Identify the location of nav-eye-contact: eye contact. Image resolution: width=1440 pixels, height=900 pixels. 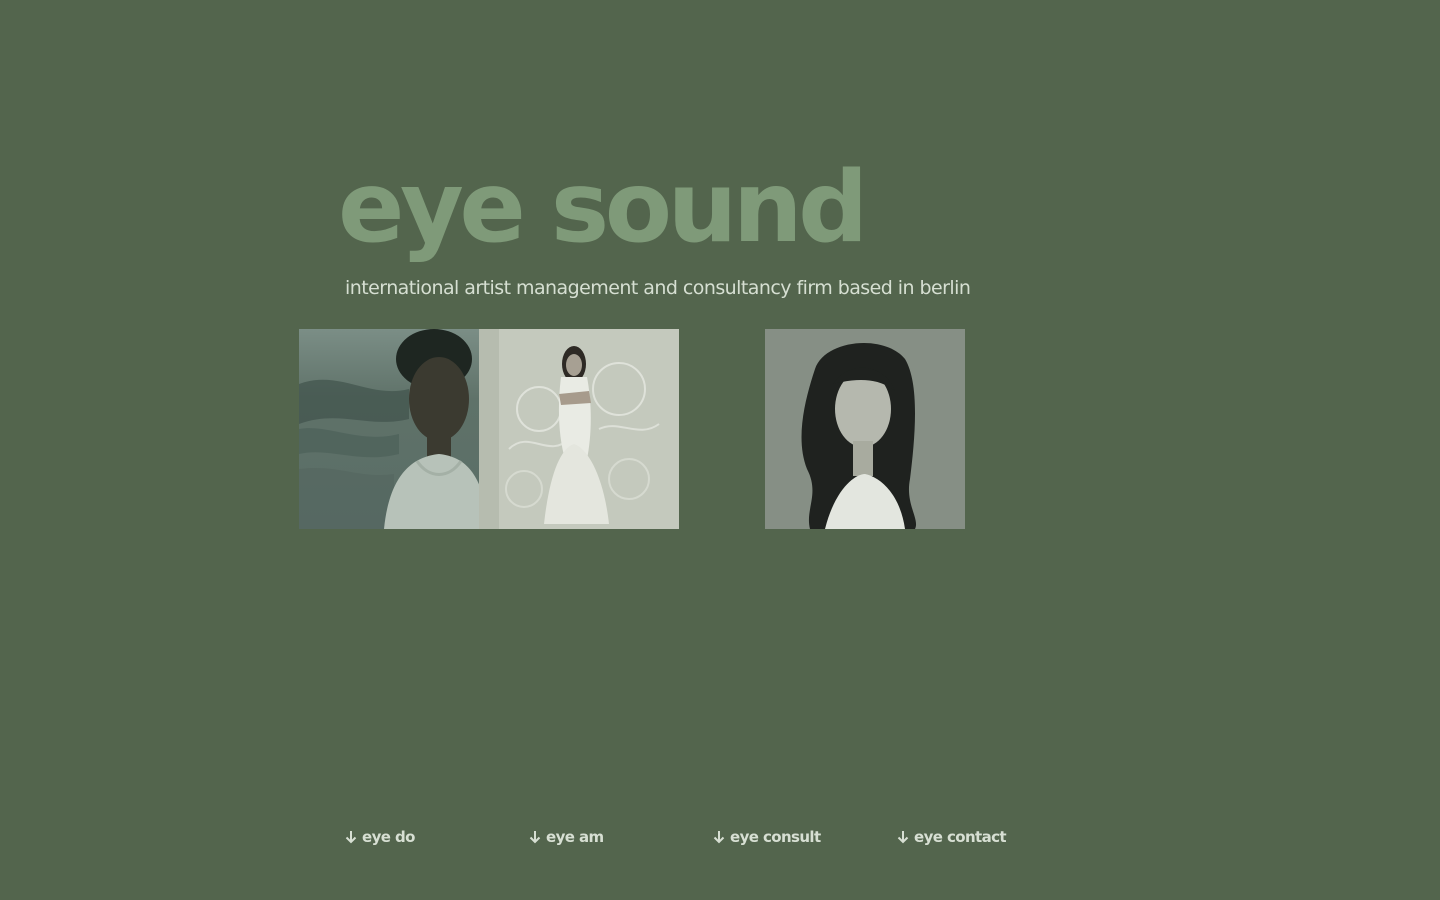
(952, 837).